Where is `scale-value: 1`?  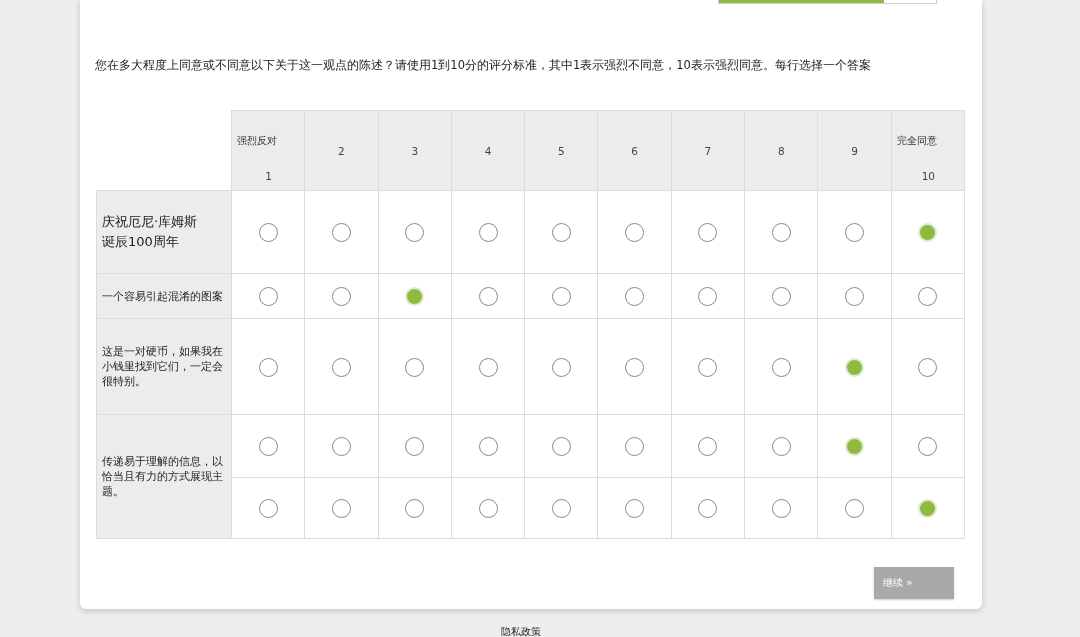
scale-value: 1 is located at coordinates (268, 175).